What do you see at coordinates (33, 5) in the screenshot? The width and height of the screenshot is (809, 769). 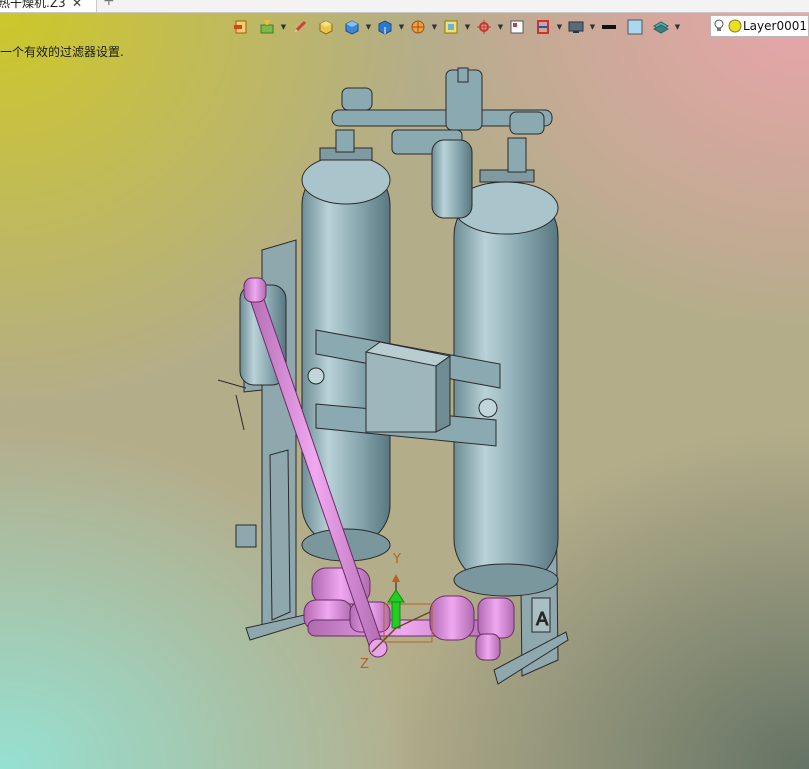 I see `tab-title: 热干燥机.Z3` at bounding box center [33, 5].